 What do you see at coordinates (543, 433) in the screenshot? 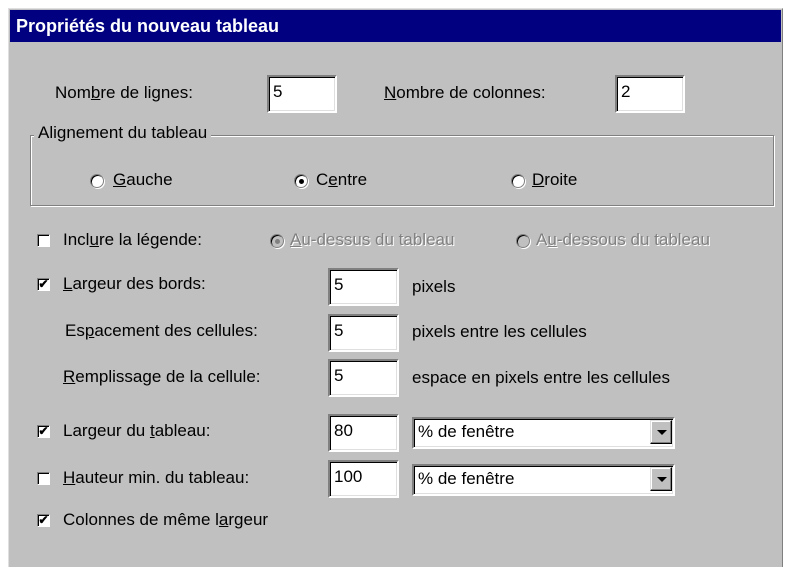
I see `width-unit-select: % de fenêtre` at bounding box center [543, 433].